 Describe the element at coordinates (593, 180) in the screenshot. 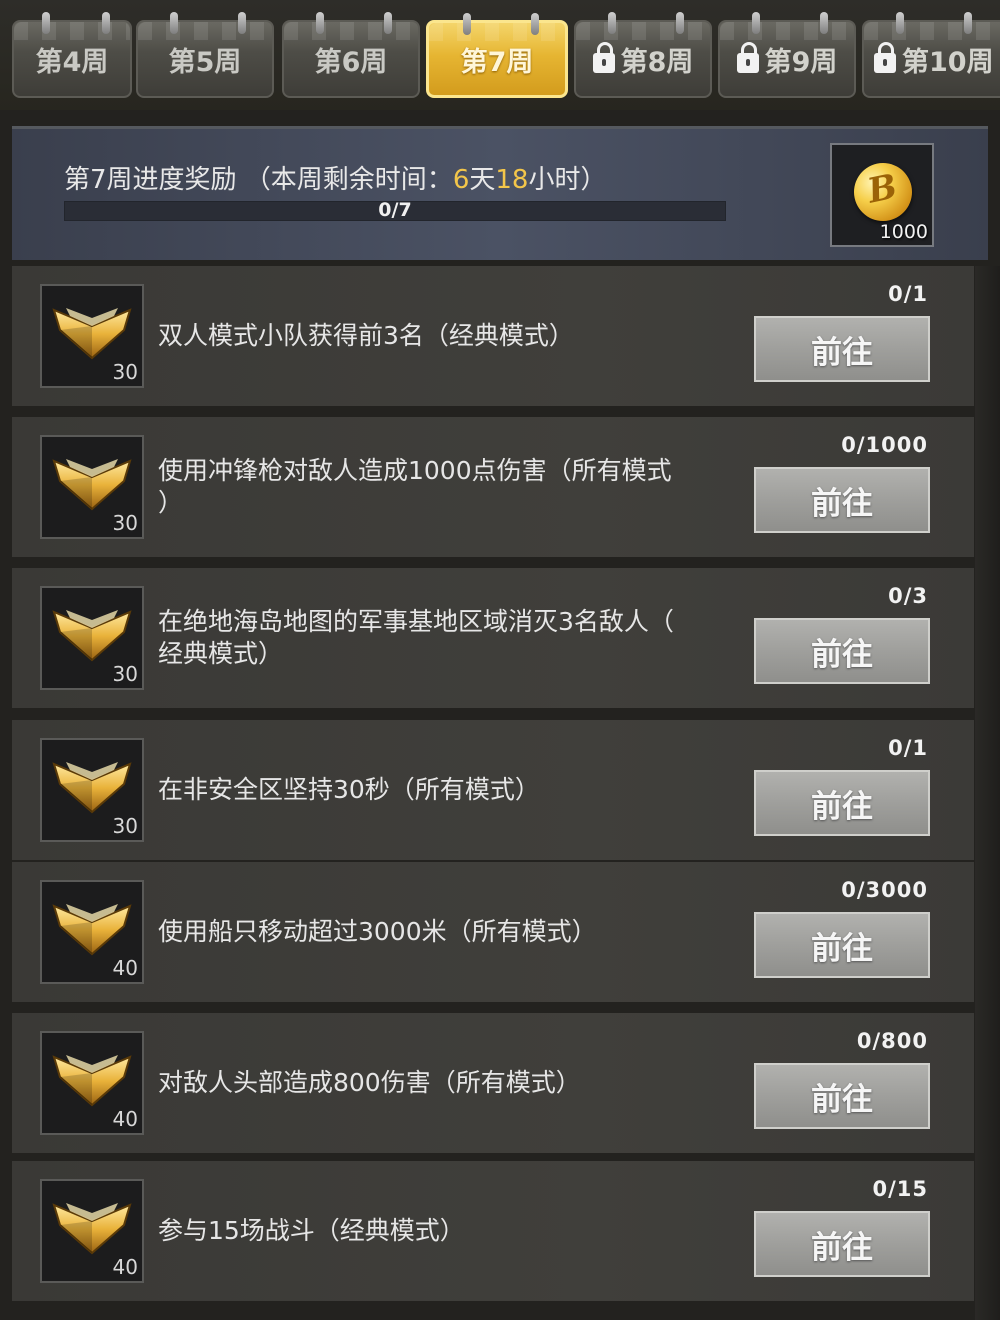

I see `title-suffix: ）` at that location.